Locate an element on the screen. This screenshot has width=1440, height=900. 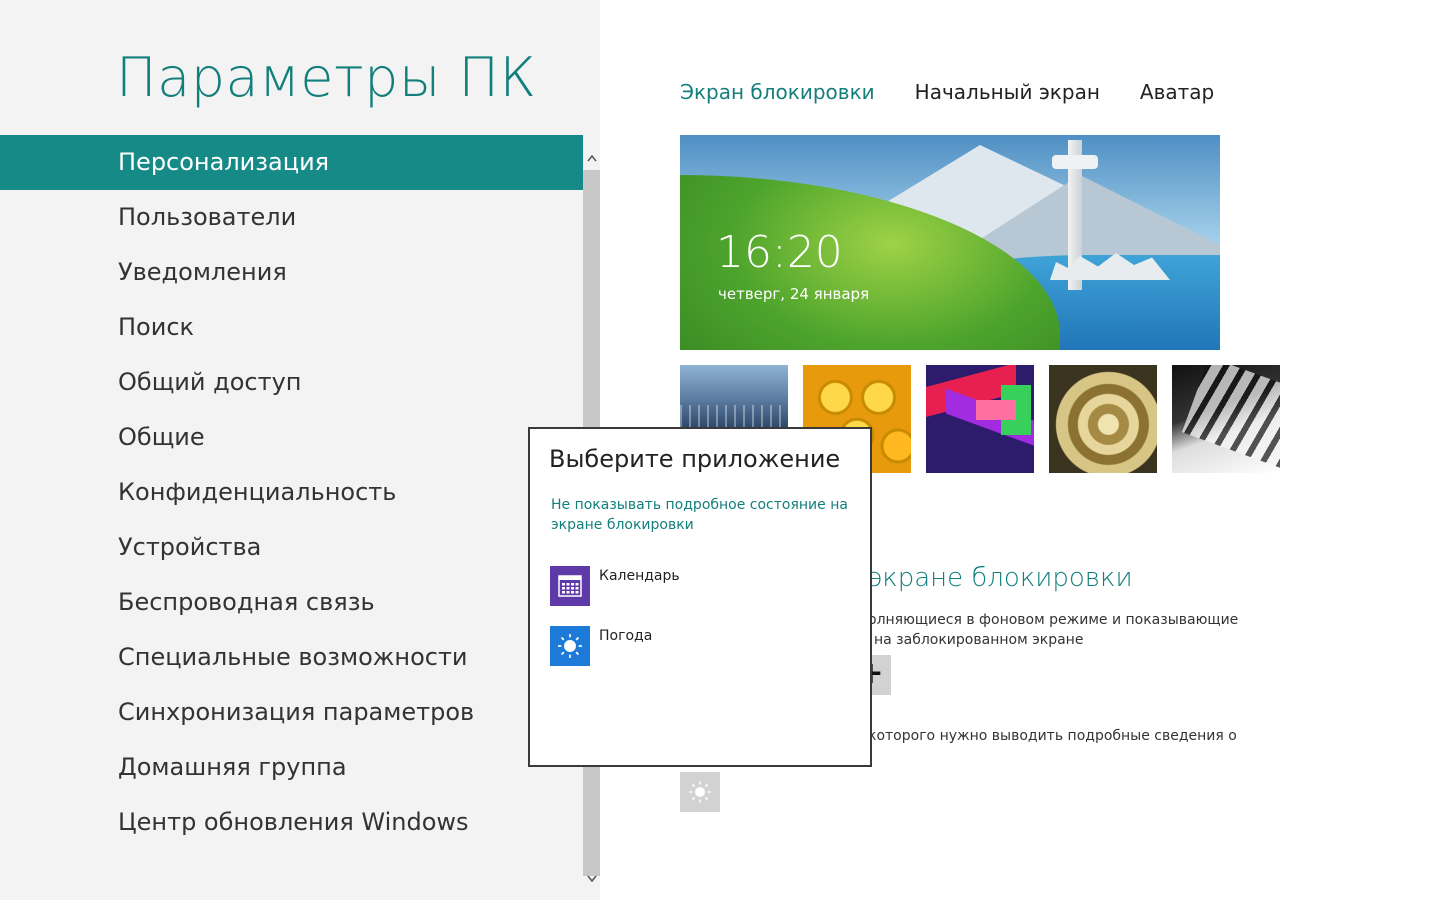
settings-tabs: Экран блокировки Начальный экран Аватар is located at coordinates (947, 92).